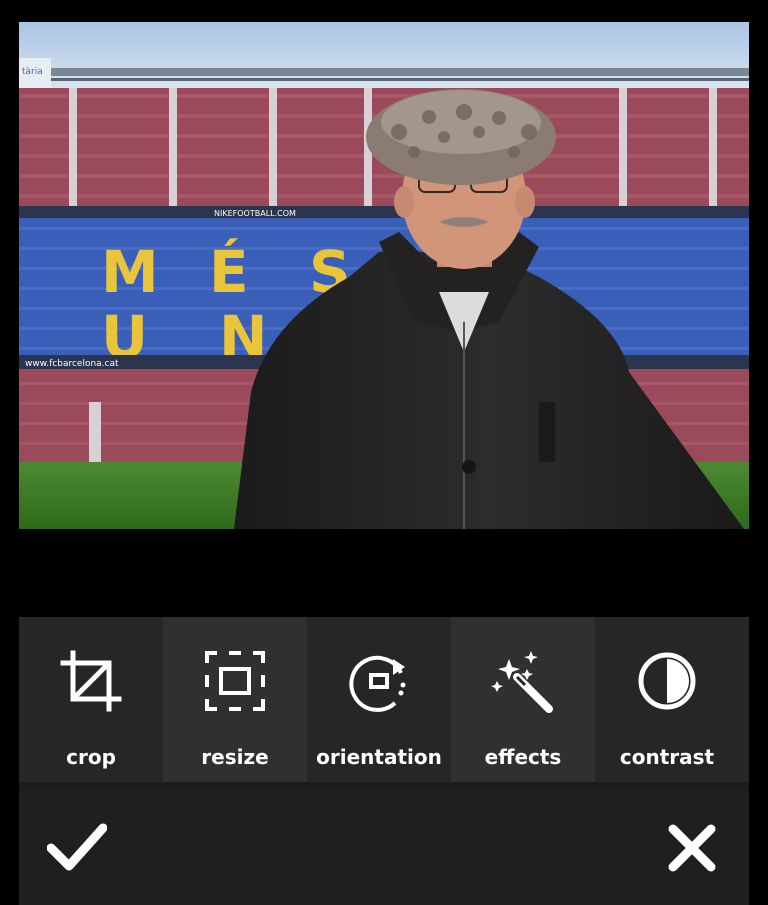 This screenshot has width=768, height=905. I want to click on orientation-label: orientation, so click(379, 757).